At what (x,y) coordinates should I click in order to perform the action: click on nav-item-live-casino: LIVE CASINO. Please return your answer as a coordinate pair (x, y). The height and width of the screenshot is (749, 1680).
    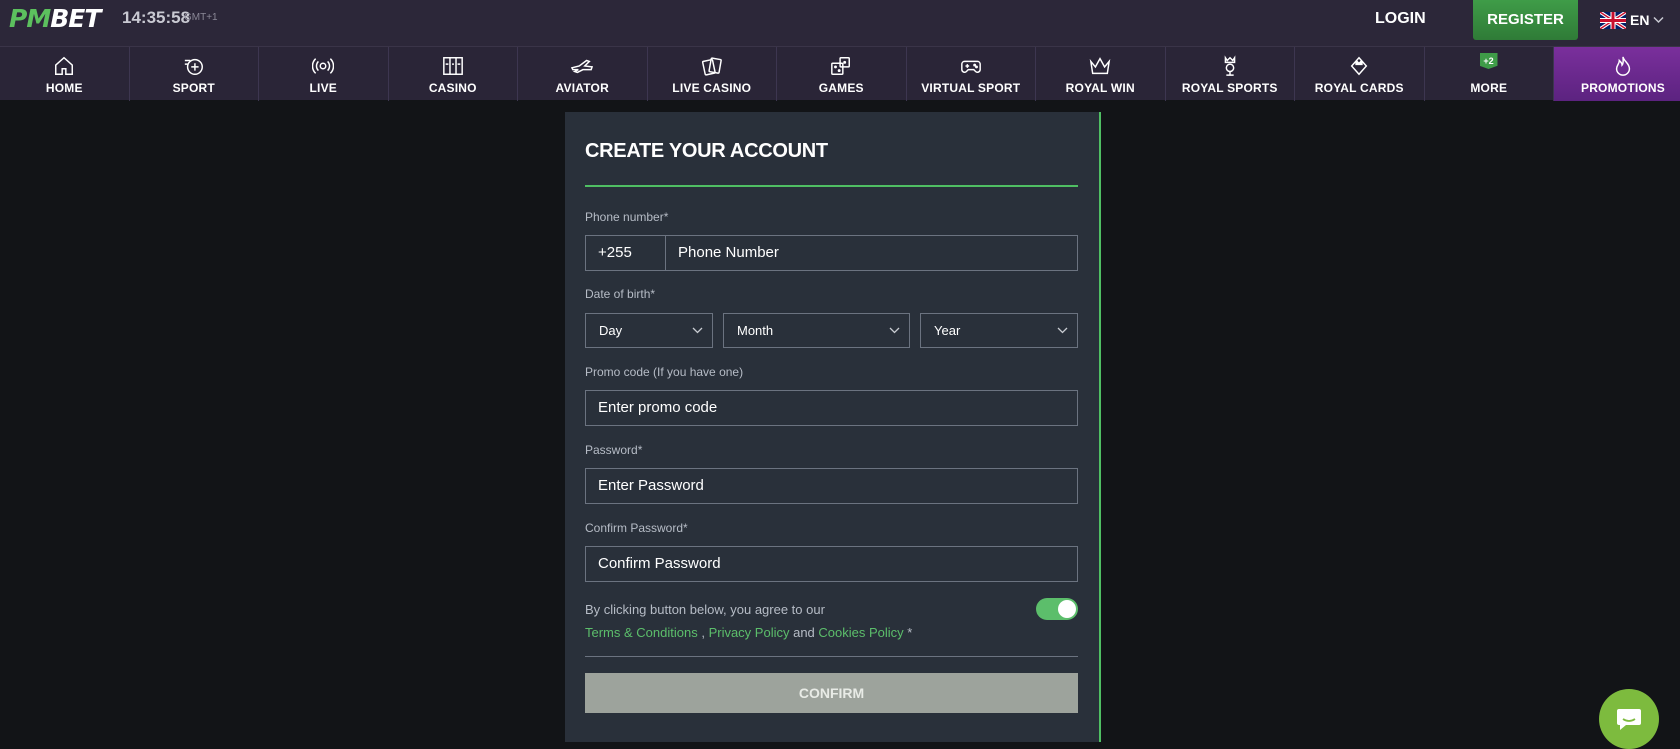
    Looking at the image, I should click on (712, 74).